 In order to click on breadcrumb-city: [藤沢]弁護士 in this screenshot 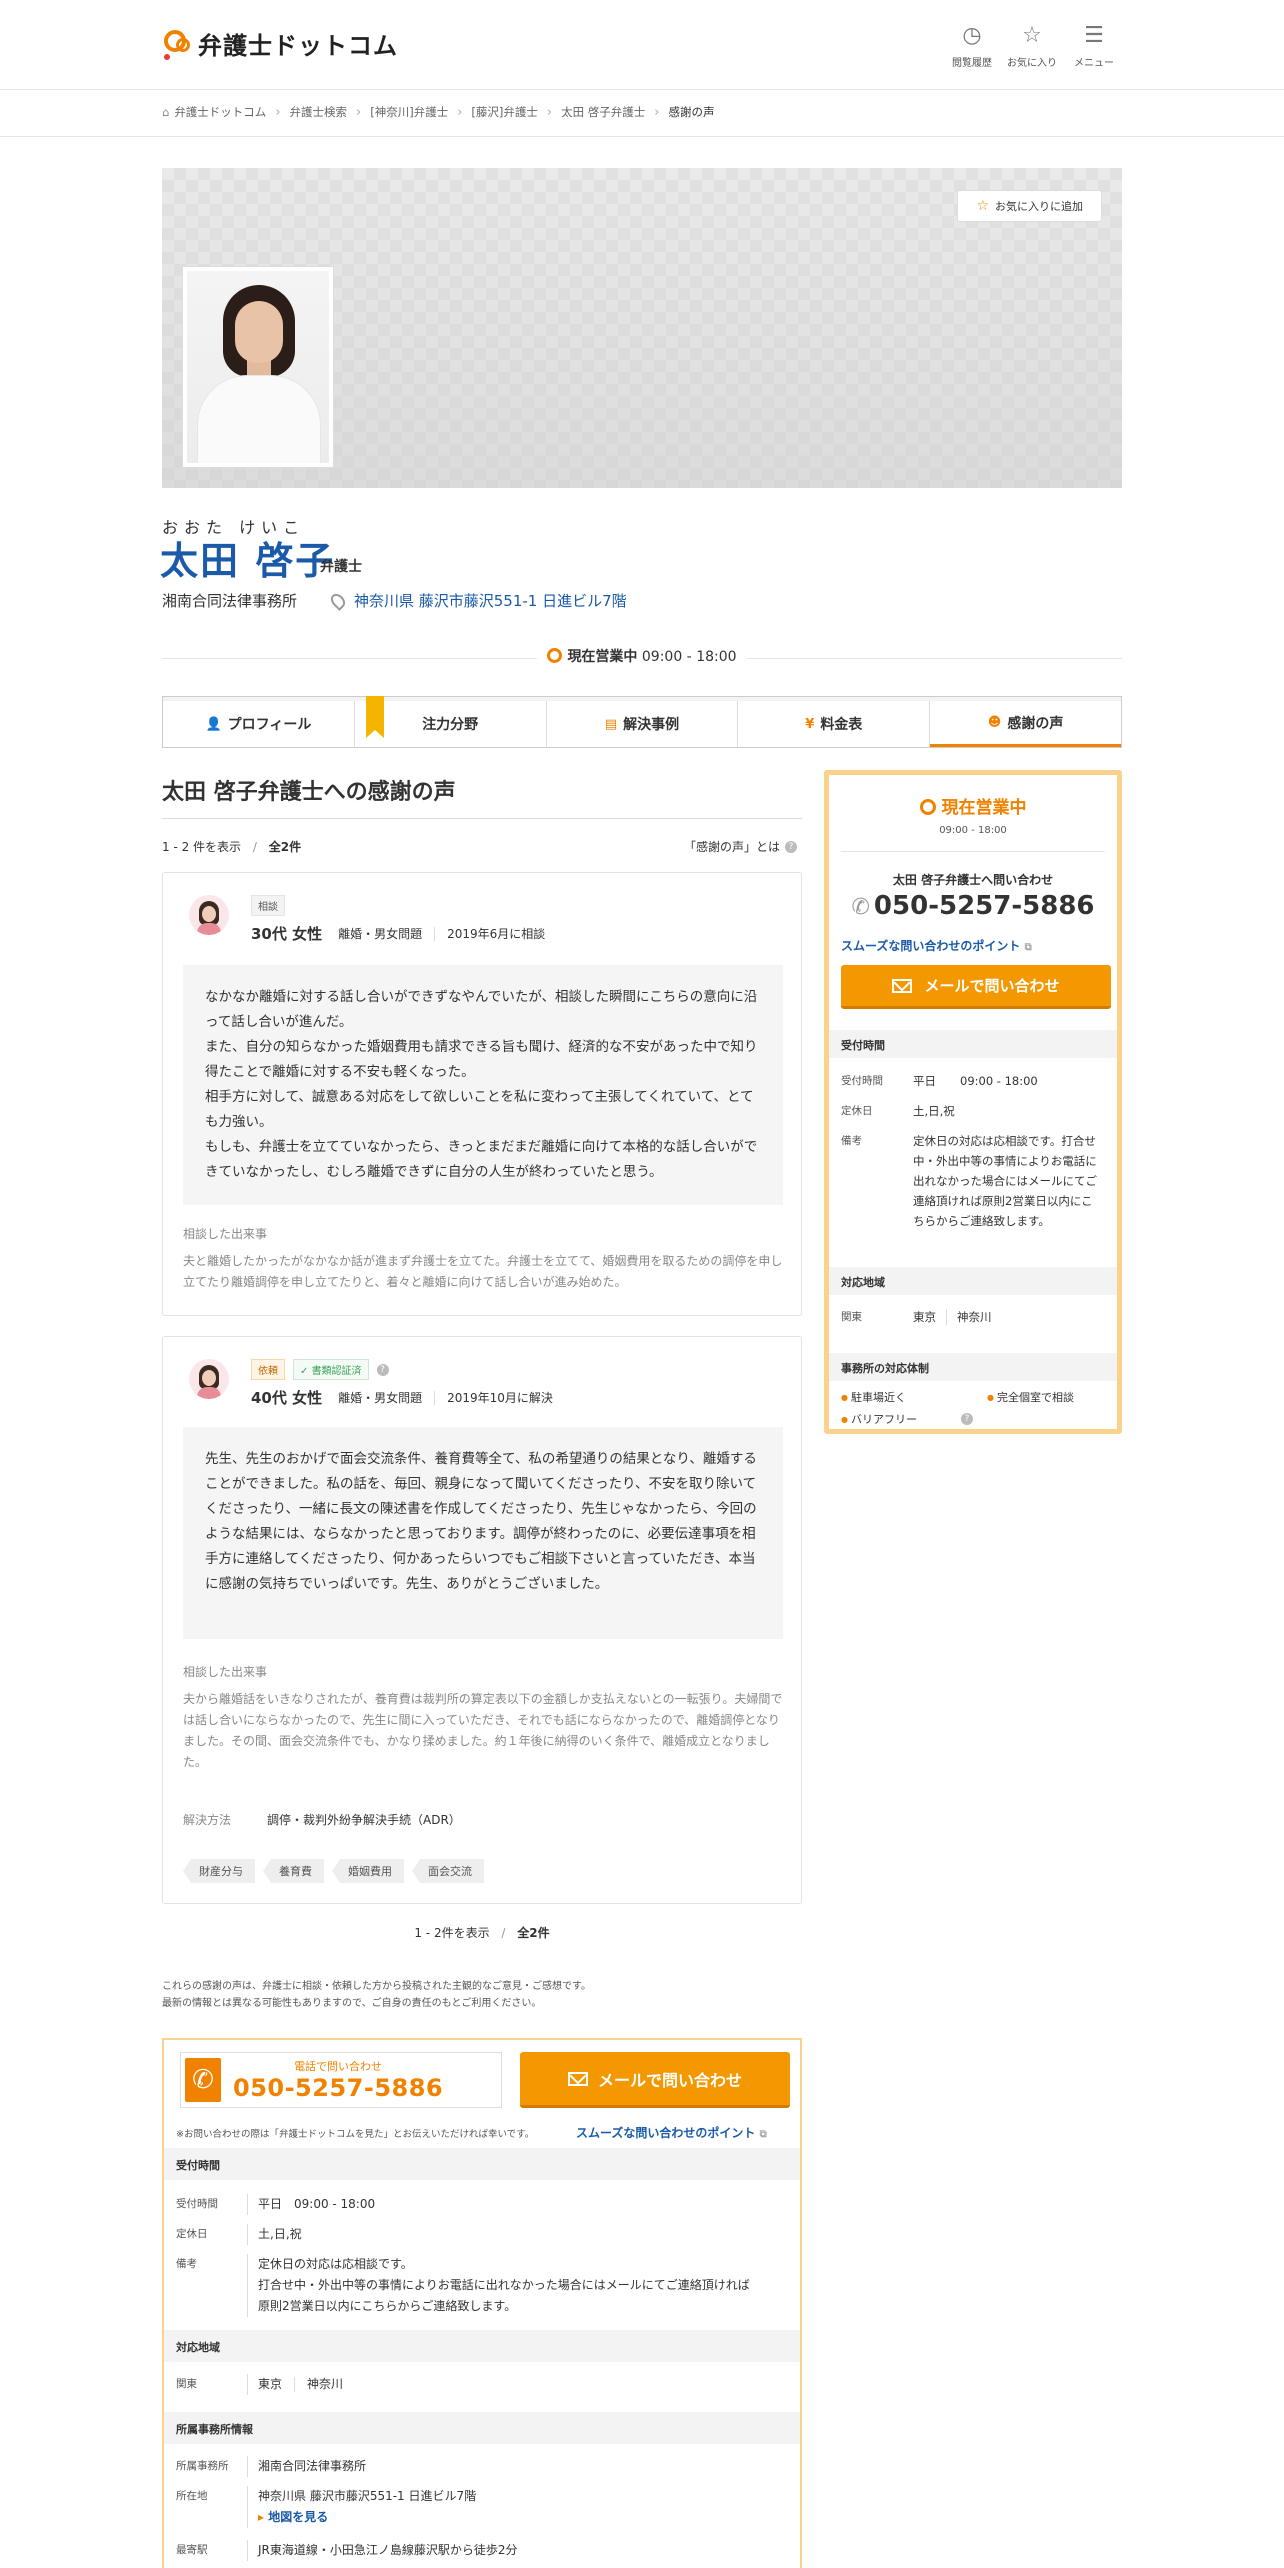, I will do `click(504, 112)`.